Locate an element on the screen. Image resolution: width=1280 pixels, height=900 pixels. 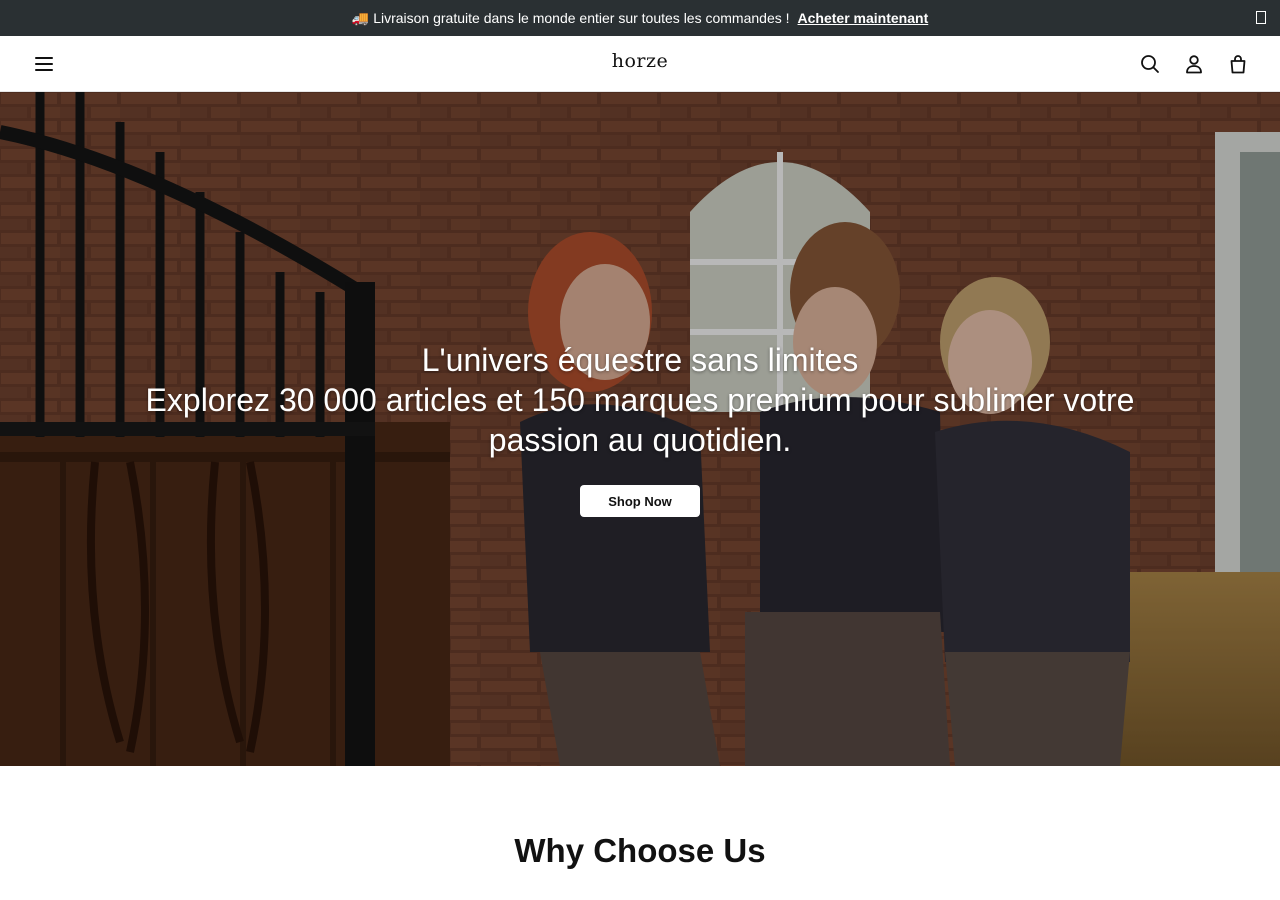
search-icon is located at coordinates (1150, 64).